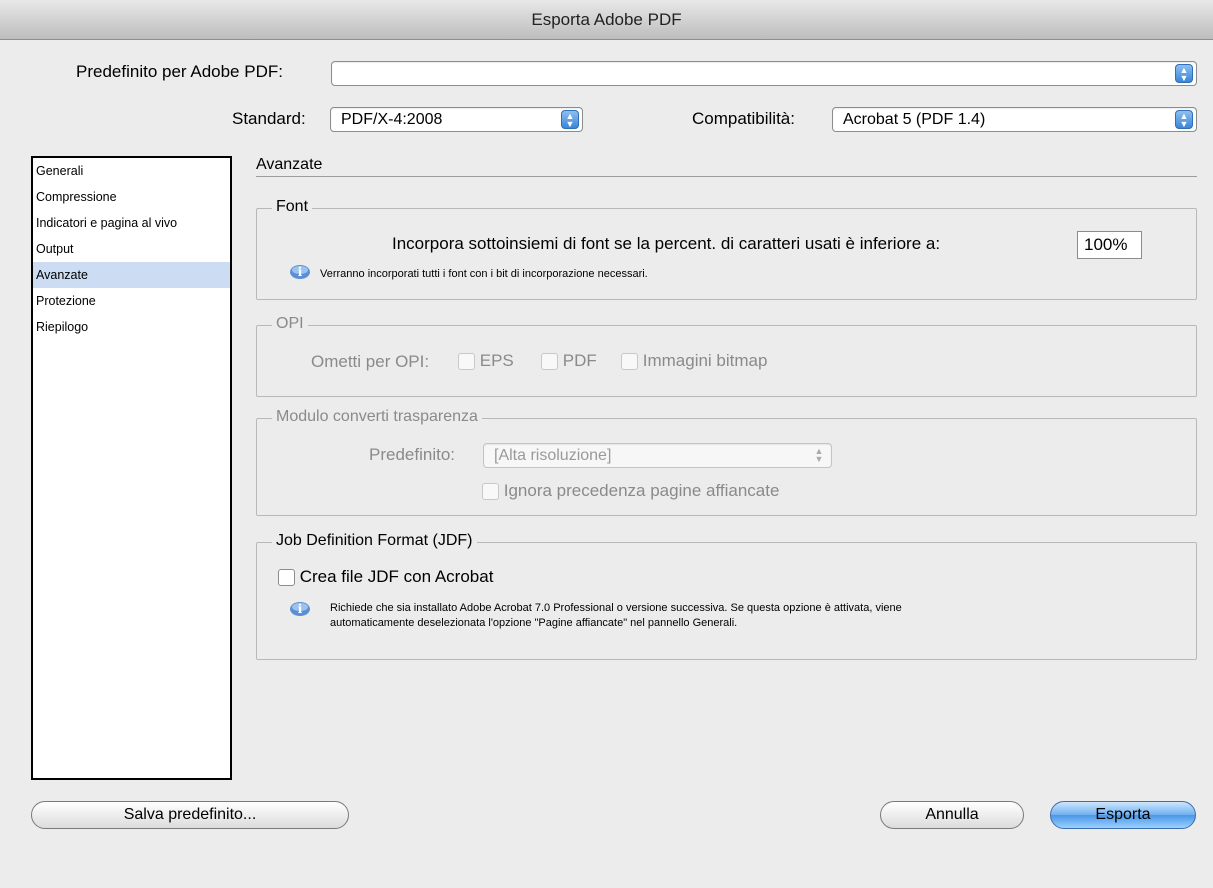  I want to click on cancel-button: Annulla, so click(952, 815).